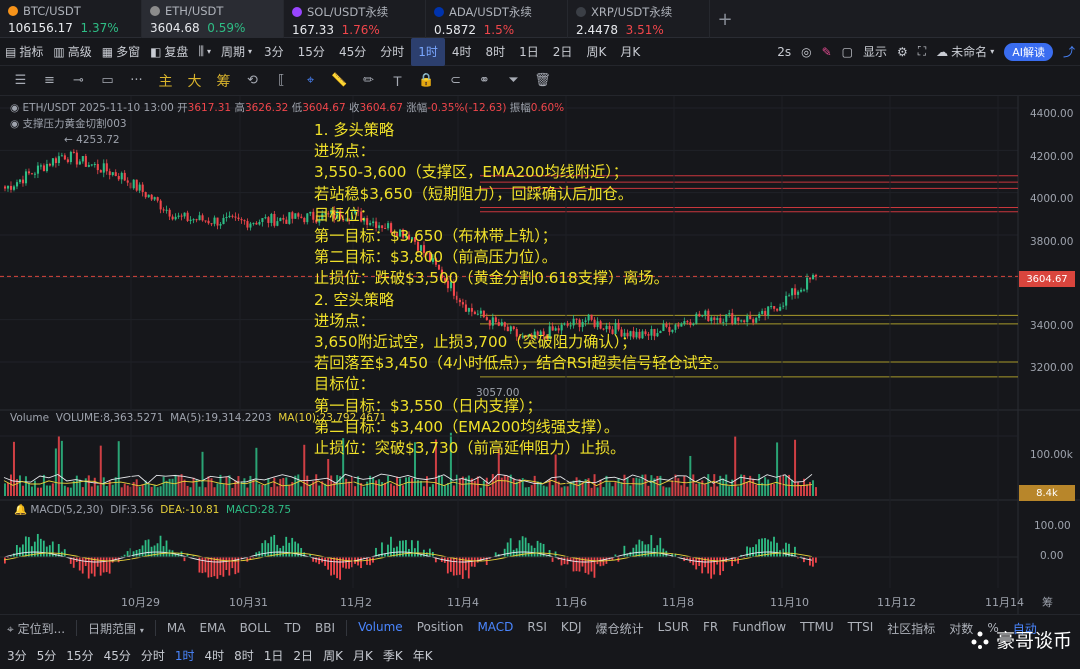  I want to click on bottom-interval-option: 2日, so click(303, 655).